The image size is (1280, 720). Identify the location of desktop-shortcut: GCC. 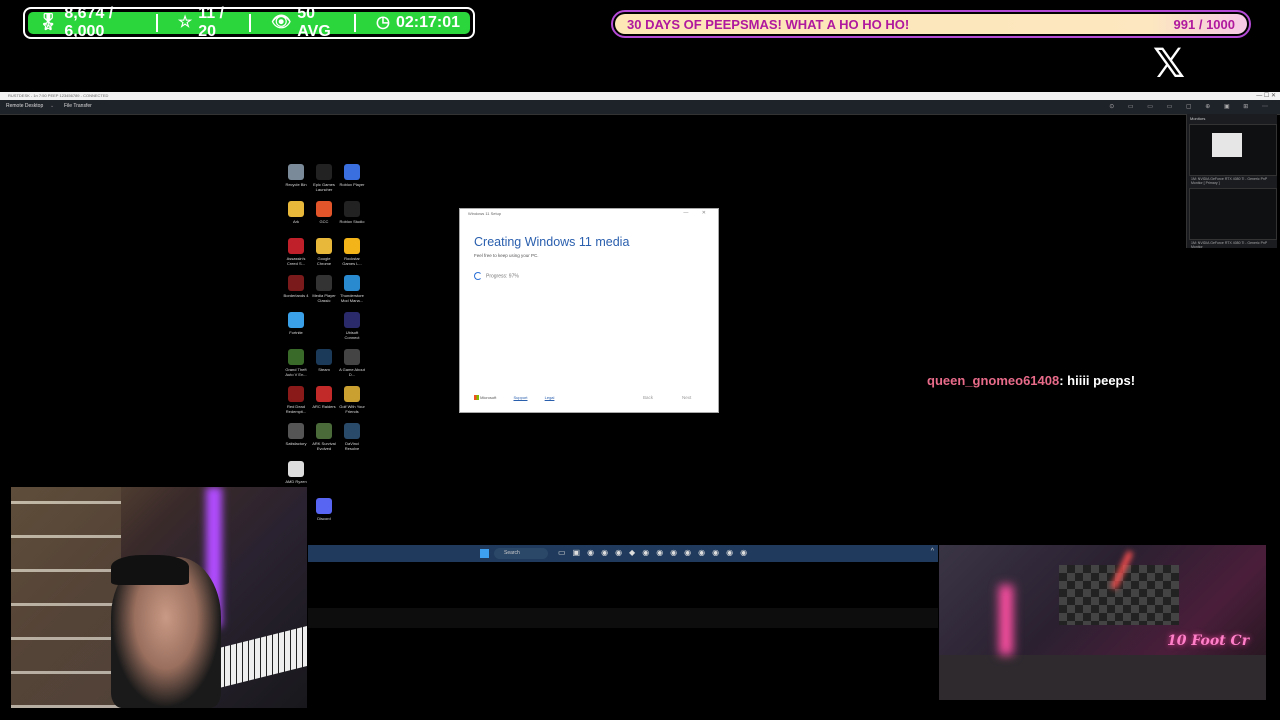
(324, 212).